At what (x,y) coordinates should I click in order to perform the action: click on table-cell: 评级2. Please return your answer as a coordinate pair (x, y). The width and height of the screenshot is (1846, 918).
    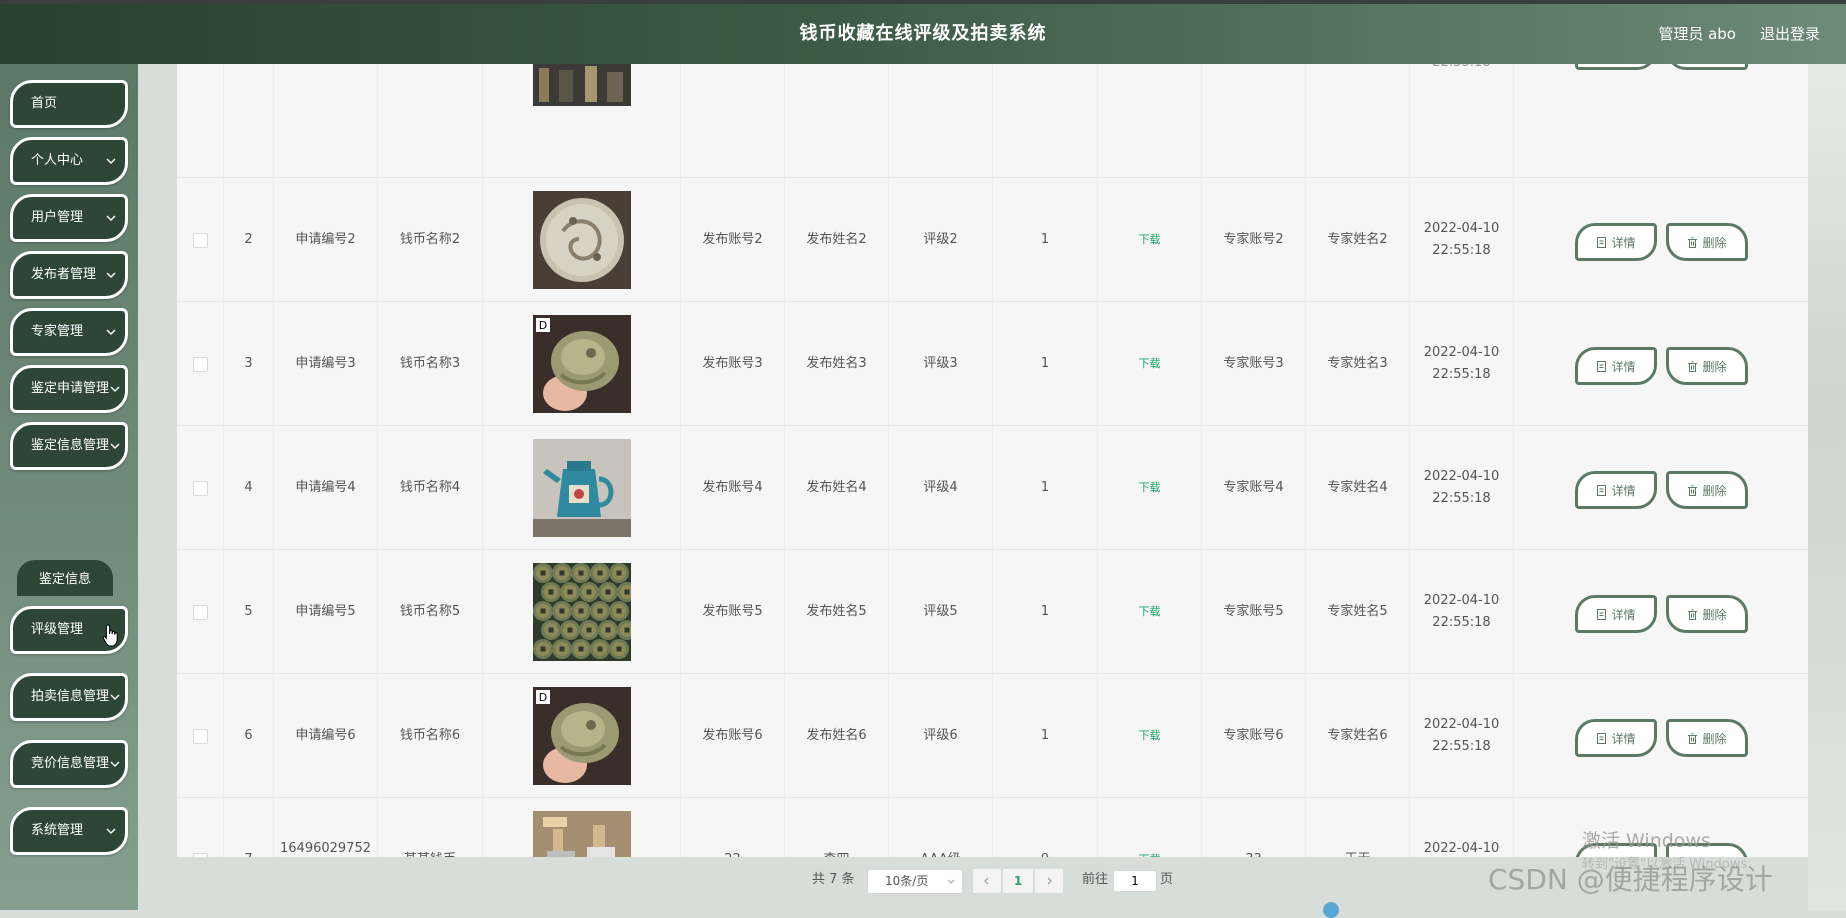
    Looking at the image, I should click on (941, 240).